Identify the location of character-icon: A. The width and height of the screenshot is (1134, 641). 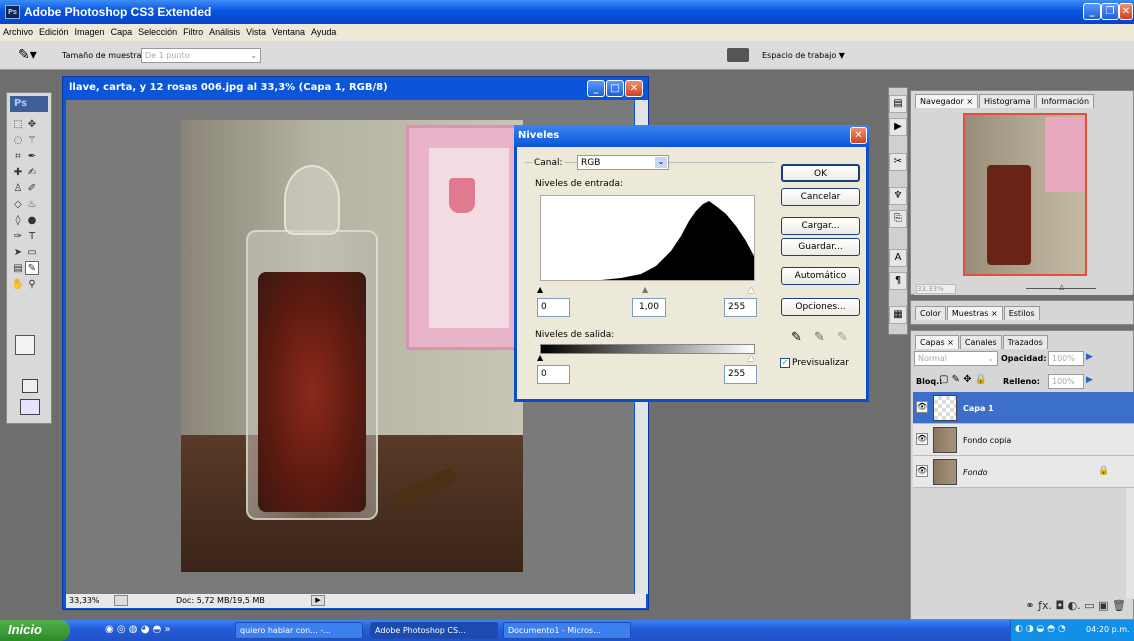
(898, 258).